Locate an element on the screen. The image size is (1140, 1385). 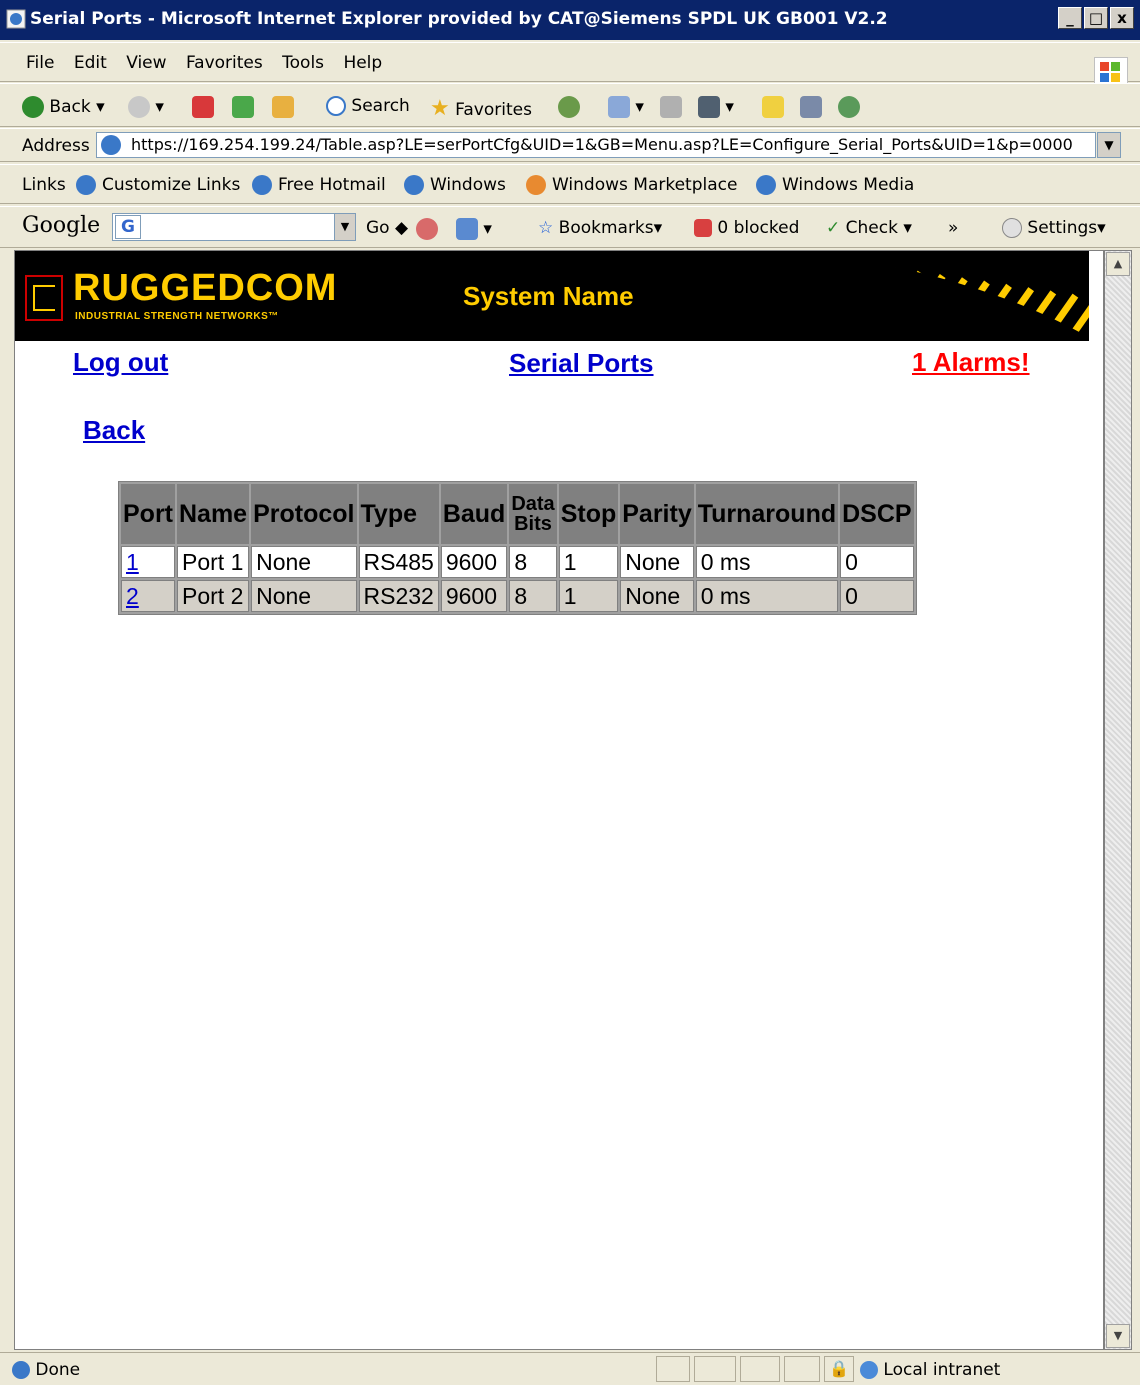
popup-blocker-button: 0 blocked is located at coordinates (746, 228).